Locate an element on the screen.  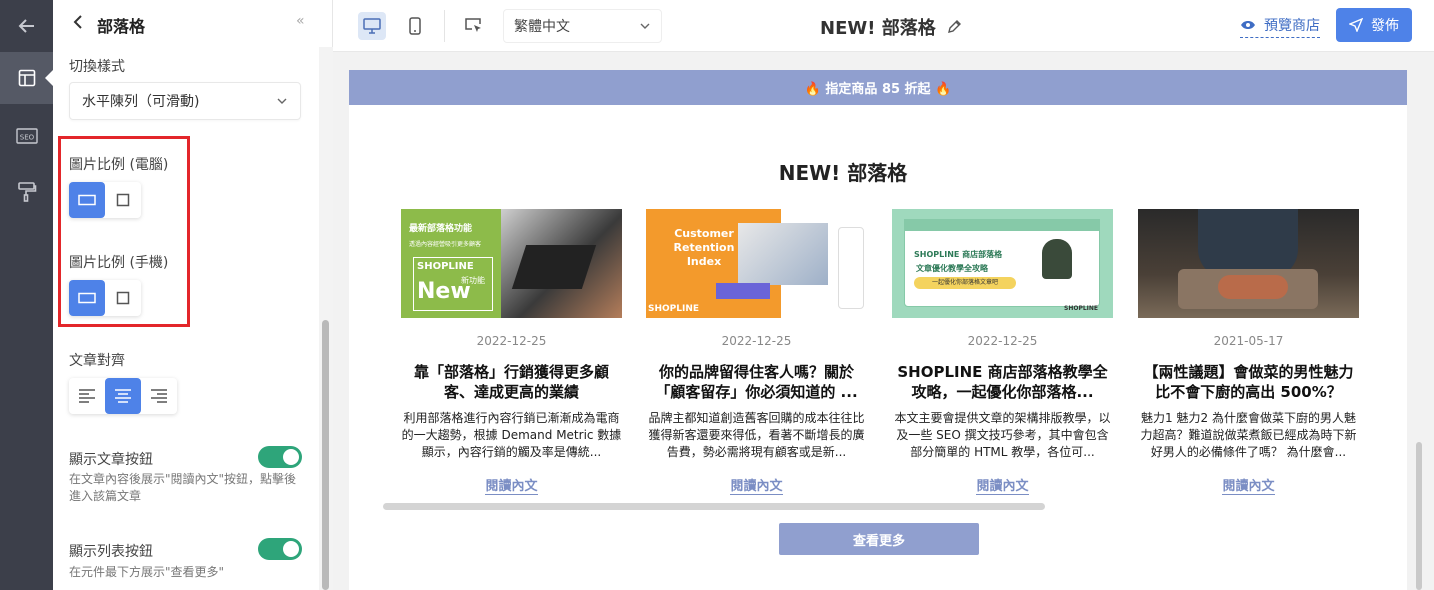
image-caption: New is located at coordinates (444, 291).